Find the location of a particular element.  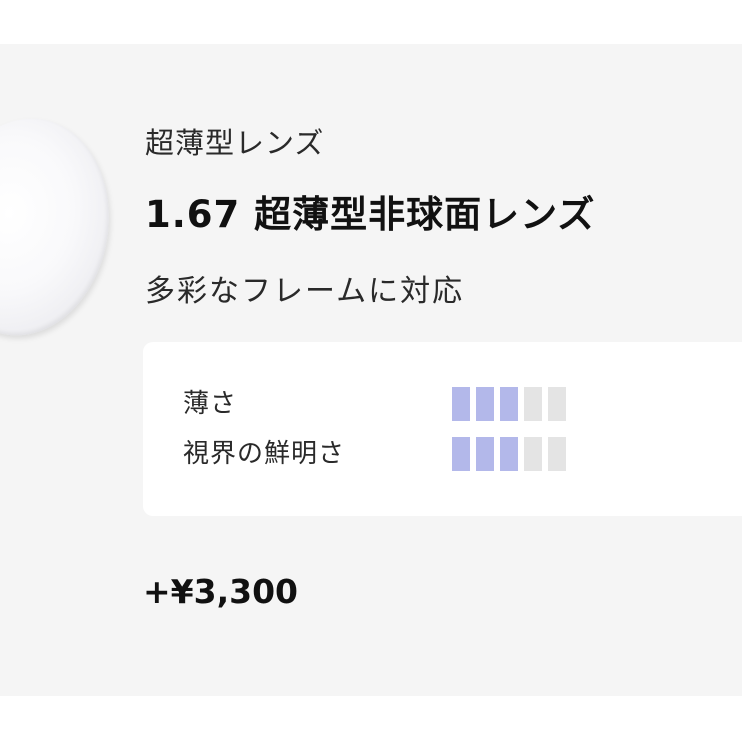

product-name: 1.67 超薄型非球面レンズ is located at coordinates (370, 214).